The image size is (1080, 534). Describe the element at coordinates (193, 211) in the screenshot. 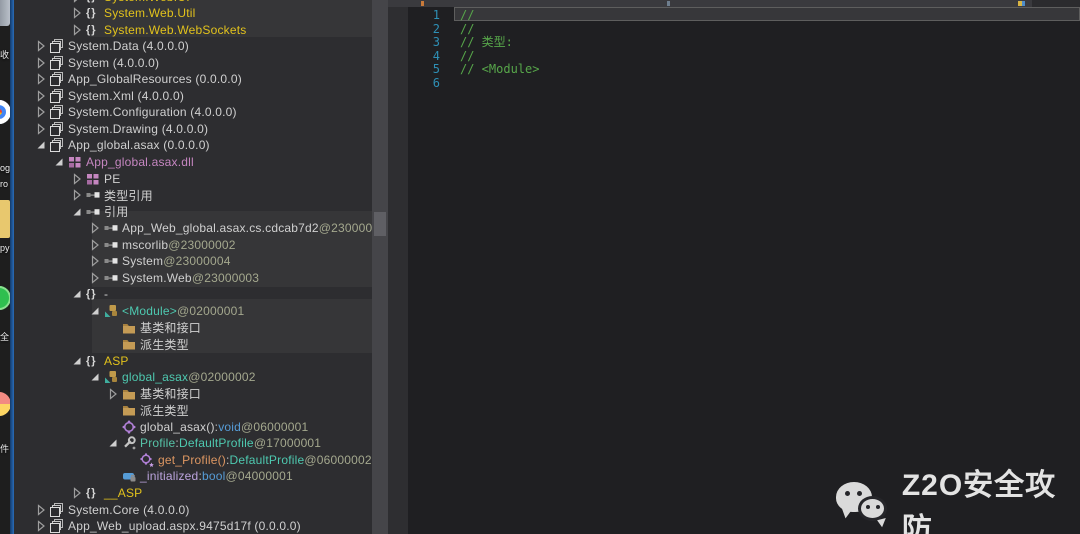

I see `tree-item: 引用` at that location.